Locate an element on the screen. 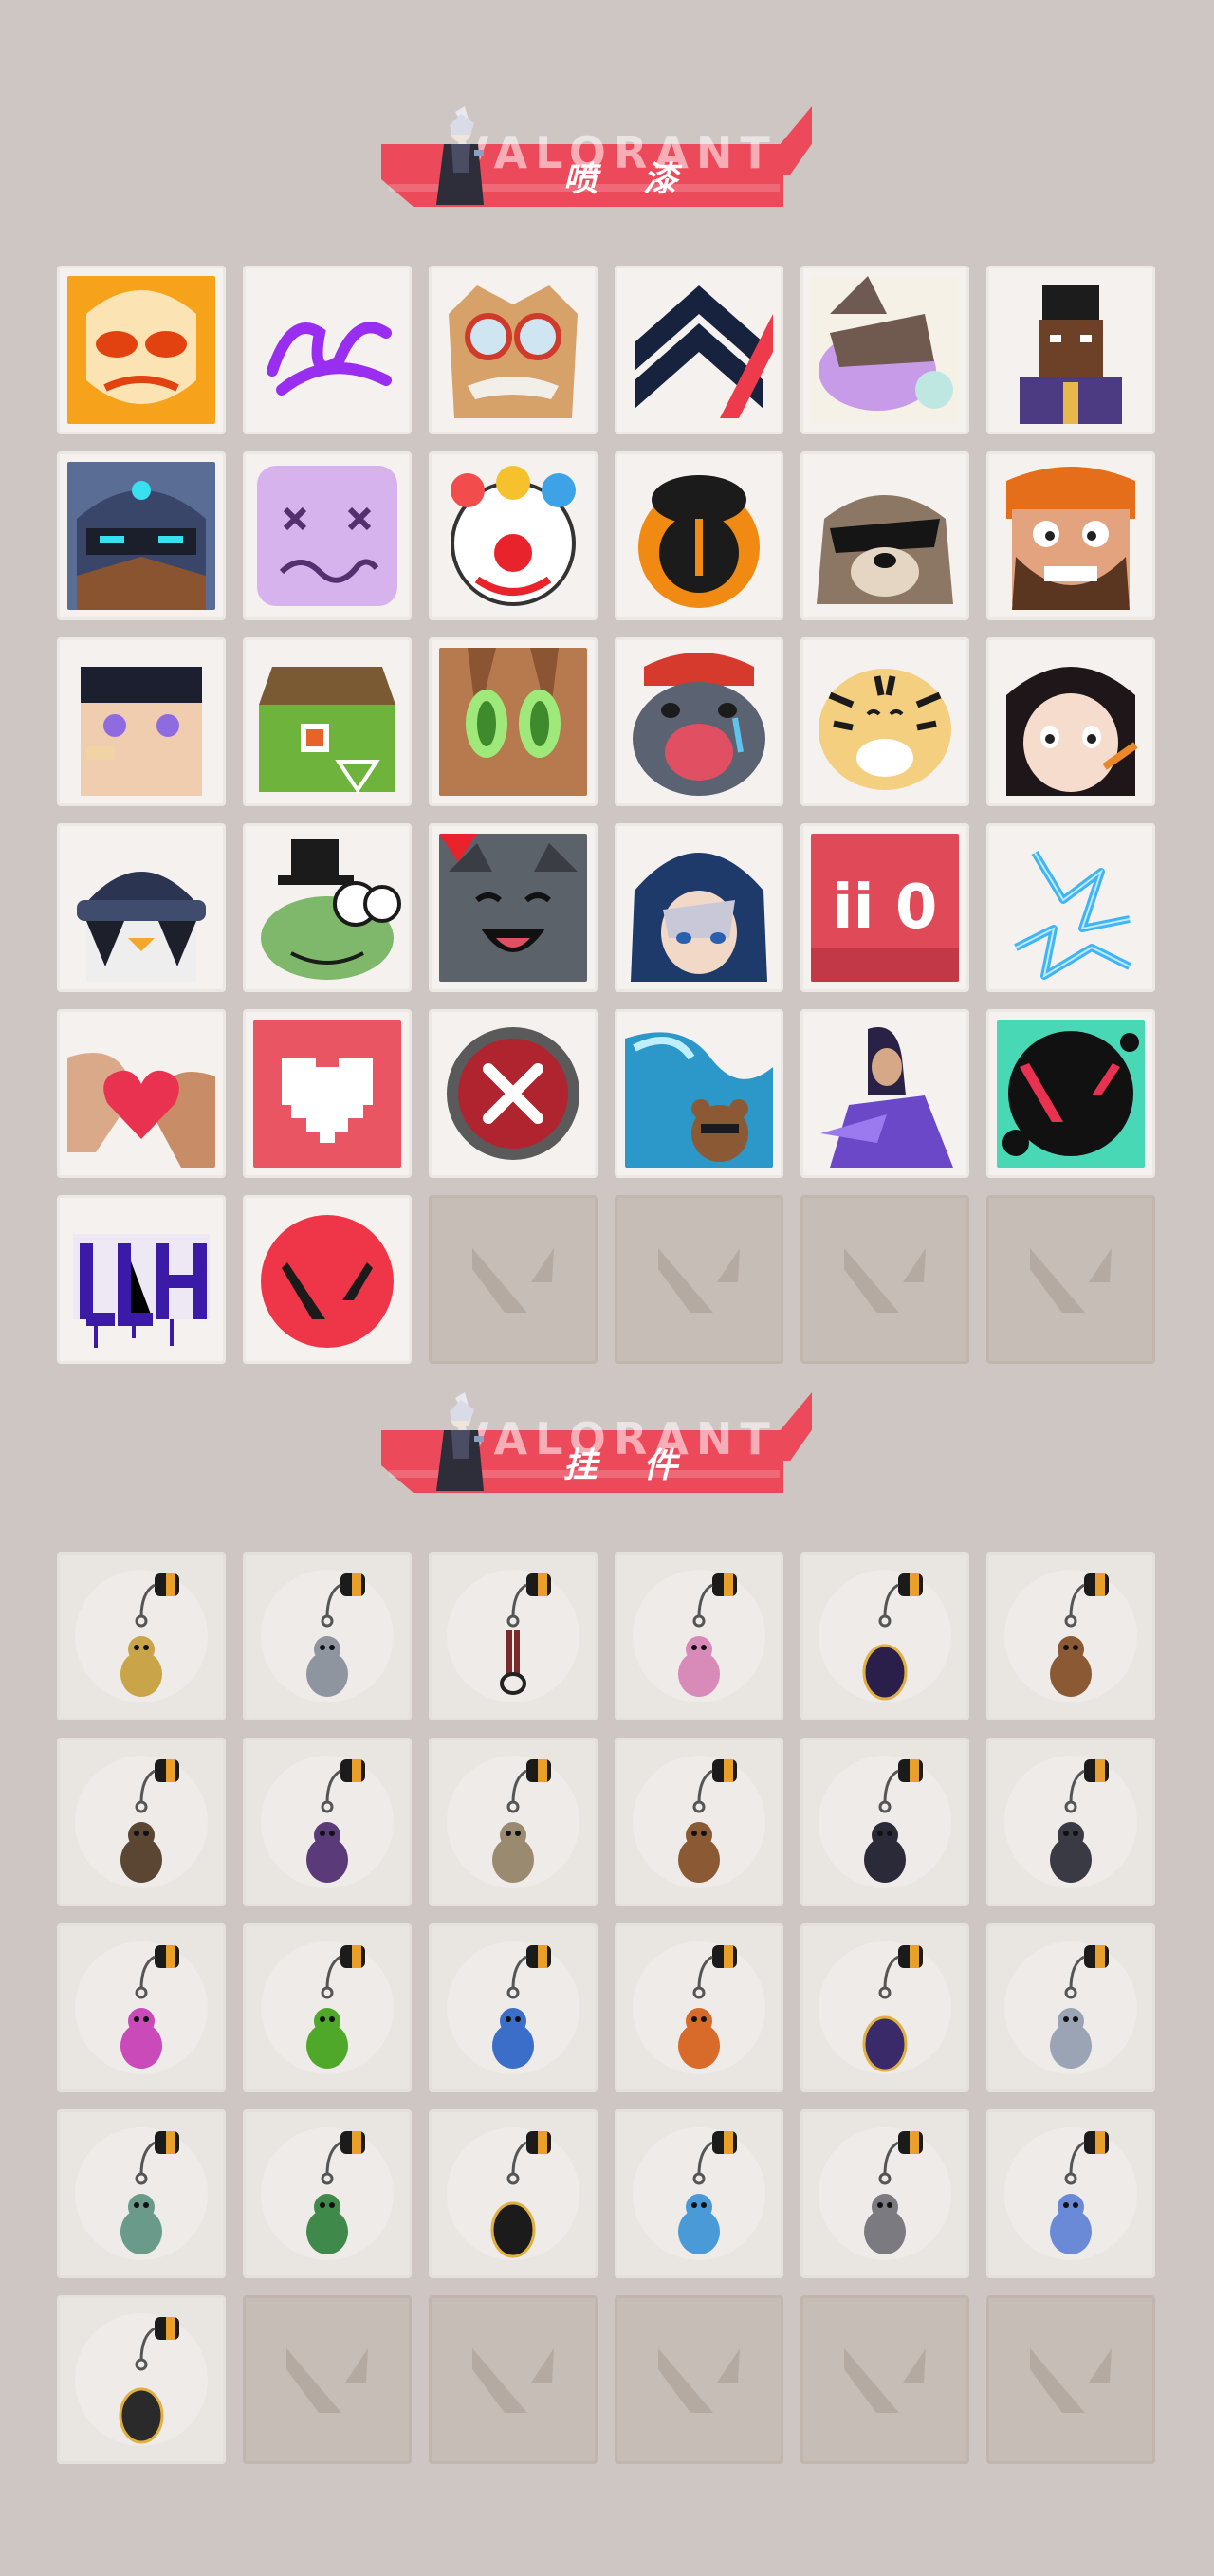  red-x-button-spray-icon is located at coordinates (513, 1094).